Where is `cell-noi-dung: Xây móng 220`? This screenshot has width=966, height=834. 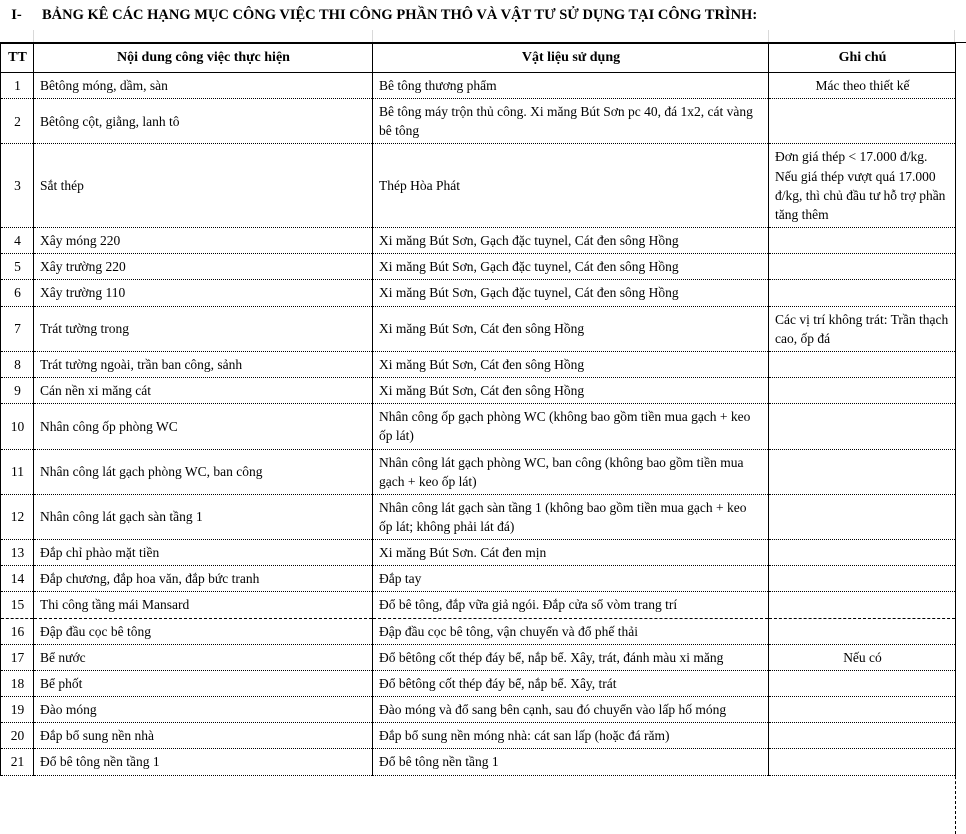 cell-noi-dung: Xây móng 220 is located at coordinates (203, 241).